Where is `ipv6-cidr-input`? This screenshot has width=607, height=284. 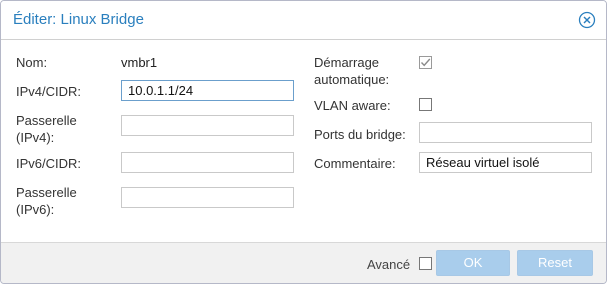
ipv6-cidr-input is located at coordinates (207, 162).